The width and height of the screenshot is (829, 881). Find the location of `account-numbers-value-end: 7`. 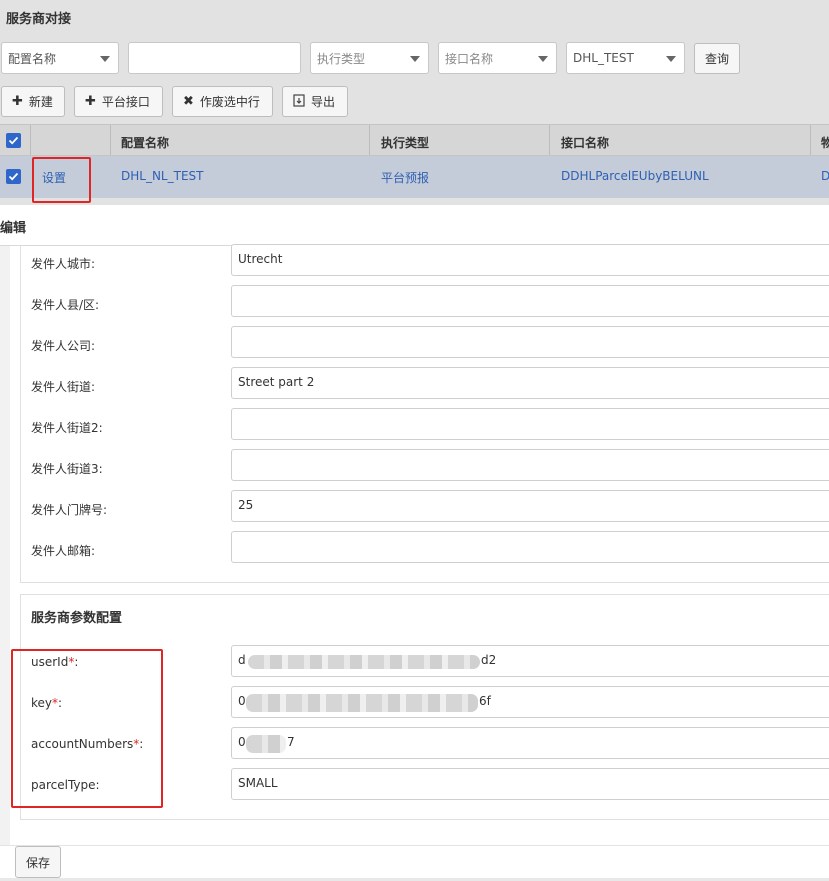

account-numbers-value-end: 7 is located at coordinates (291, 742).